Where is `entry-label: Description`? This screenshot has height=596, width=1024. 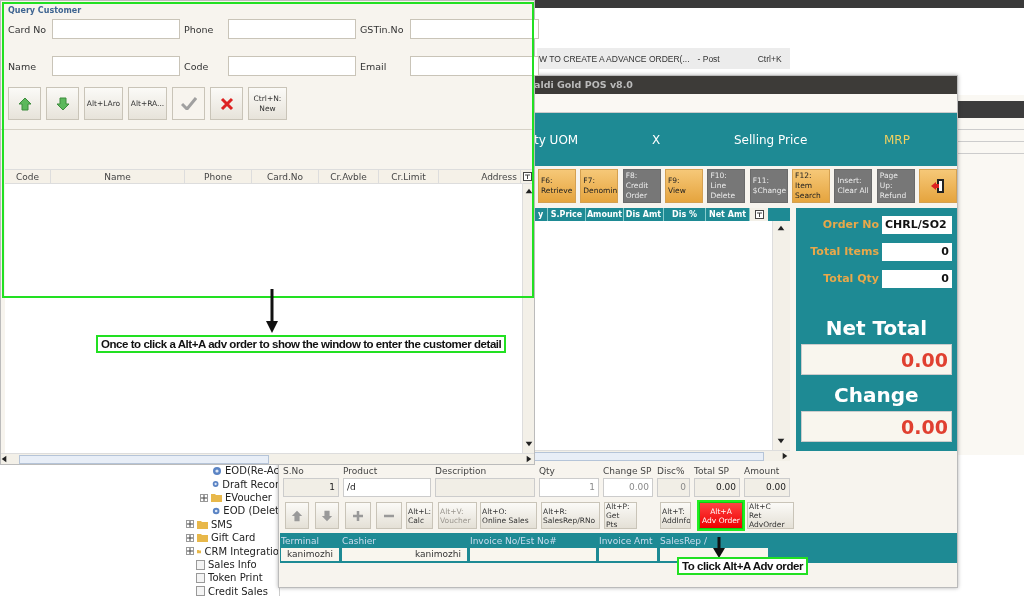
entry-label: Description is located at coordinates (461, 471).